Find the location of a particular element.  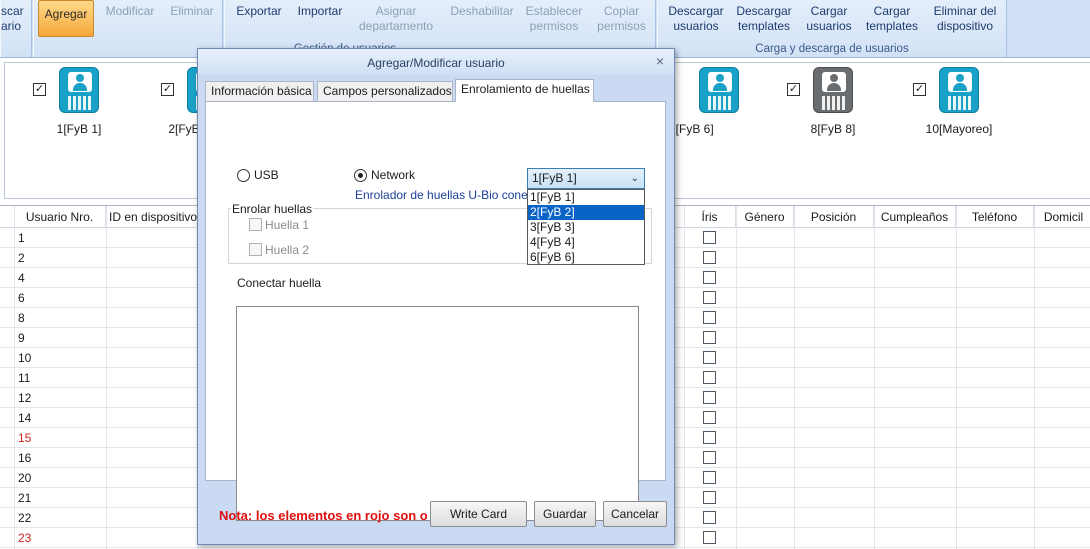

ribbon-button-exportar: Exportar is located at coordinates (259, 11).